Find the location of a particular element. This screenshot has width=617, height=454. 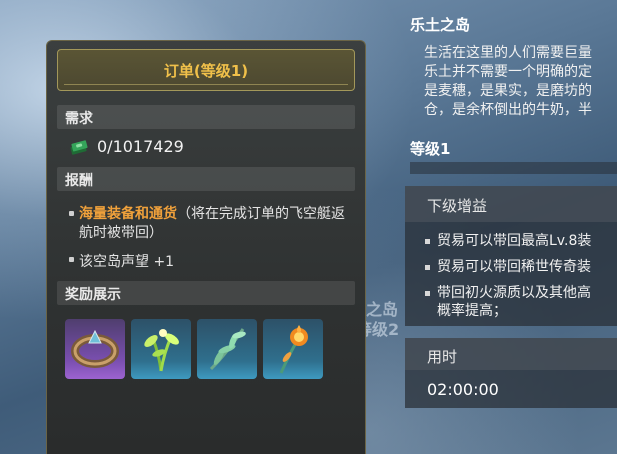

fire-flower-icon is located at coordinates (293, 349).